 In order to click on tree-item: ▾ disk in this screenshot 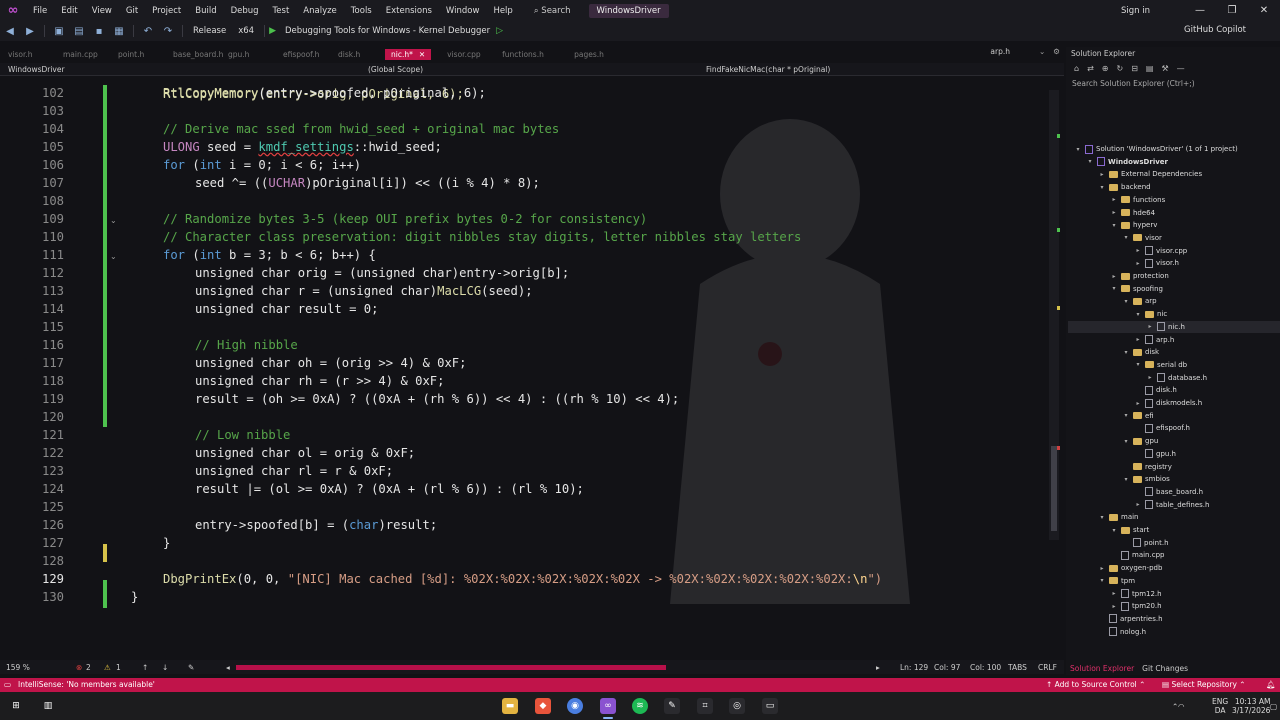, I will do `click(1140, 352)`.